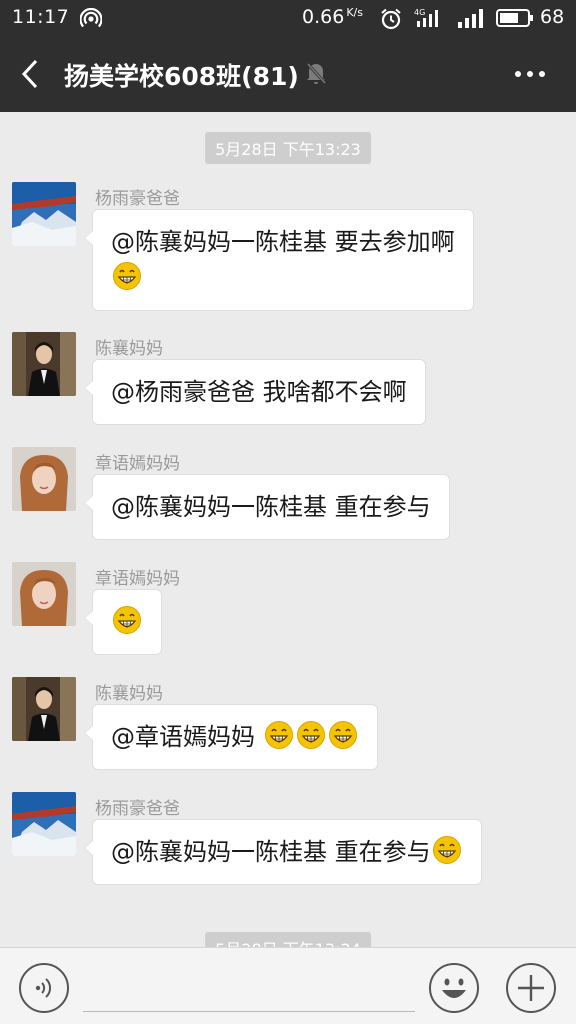  Describe the element at coordinates (426, 17) in the screenshot. I see `4g-signal-icon: 4G` at that location.